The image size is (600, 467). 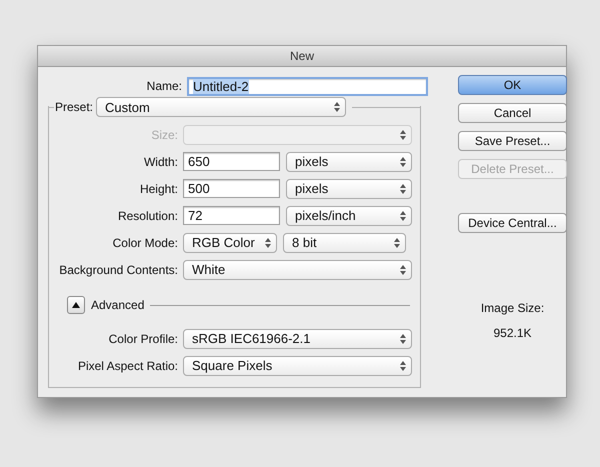 What do you see at coordinates (231, 188) in the screenshot?
I see `input-field: 500` at bounding box center [231, 188].